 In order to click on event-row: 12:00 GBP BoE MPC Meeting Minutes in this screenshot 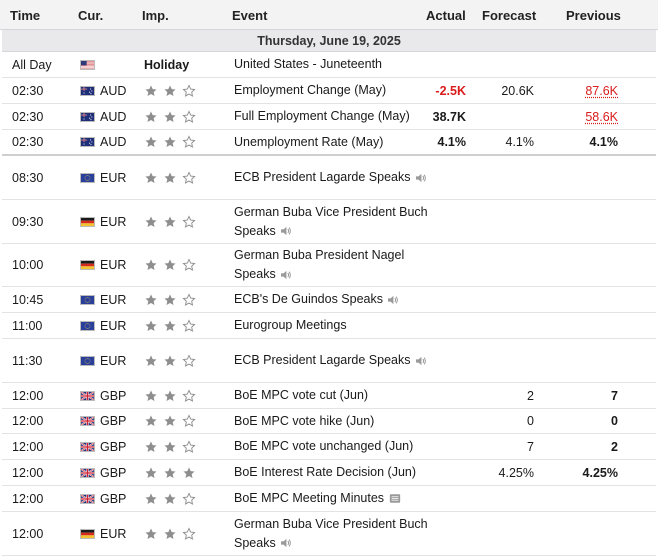, I will do `click(329, 499)`.